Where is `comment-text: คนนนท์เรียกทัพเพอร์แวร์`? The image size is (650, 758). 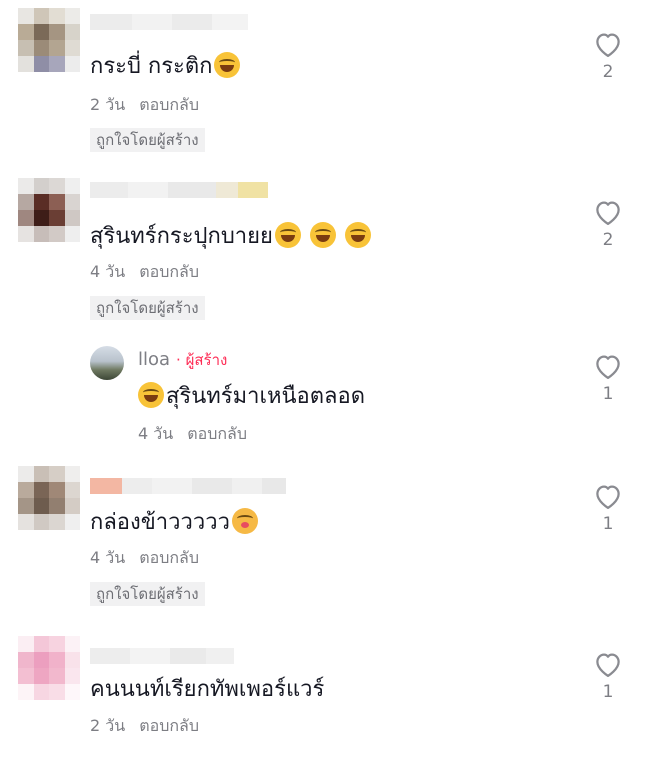 comment-text: คนนนท์เรียกทัพเพอร์แวร์ is located at coordinates (207, 689).